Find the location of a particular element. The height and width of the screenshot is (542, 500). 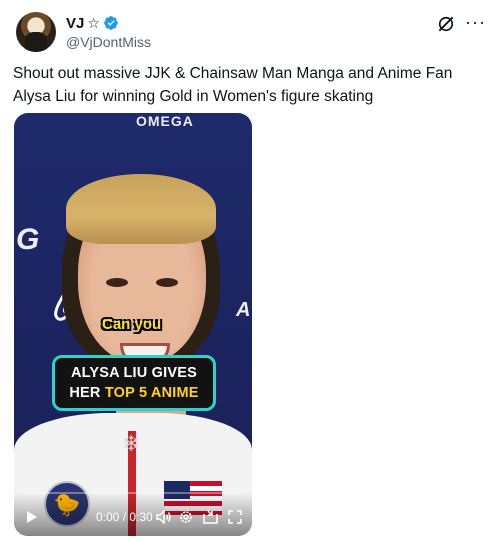

settings-button is located at coordinates (186, 517).